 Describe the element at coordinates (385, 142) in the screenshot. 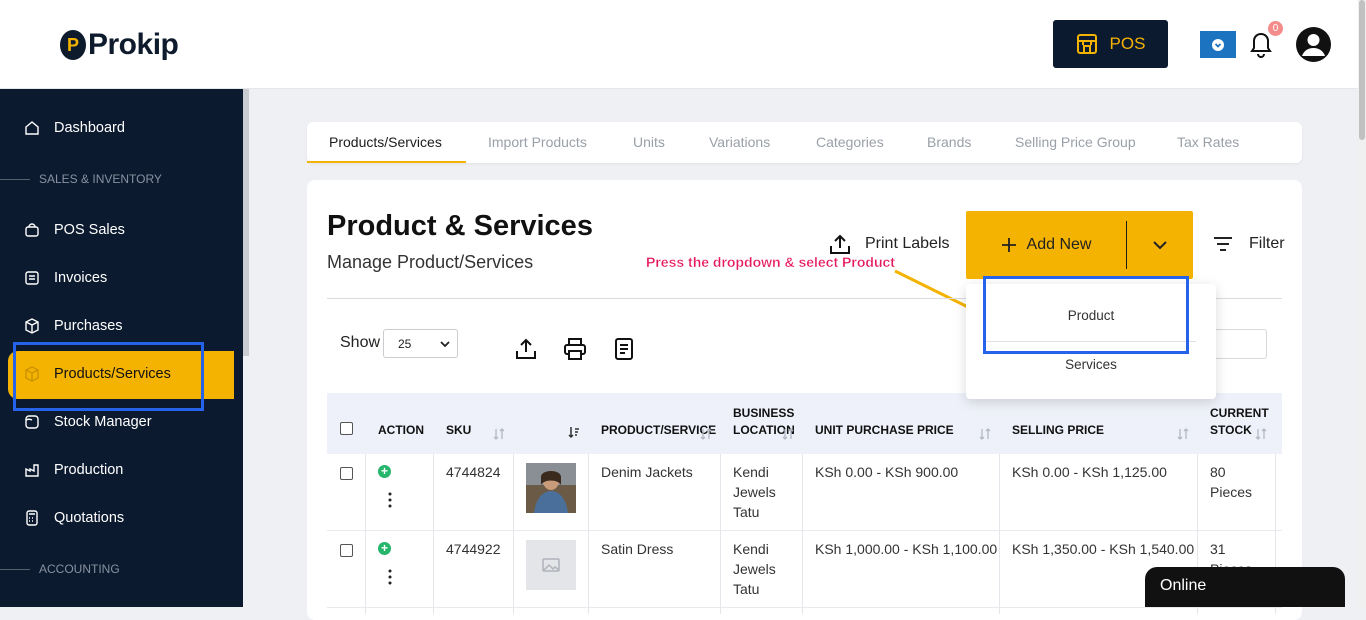

I see `tab-products-services: Products/Services` at that location.